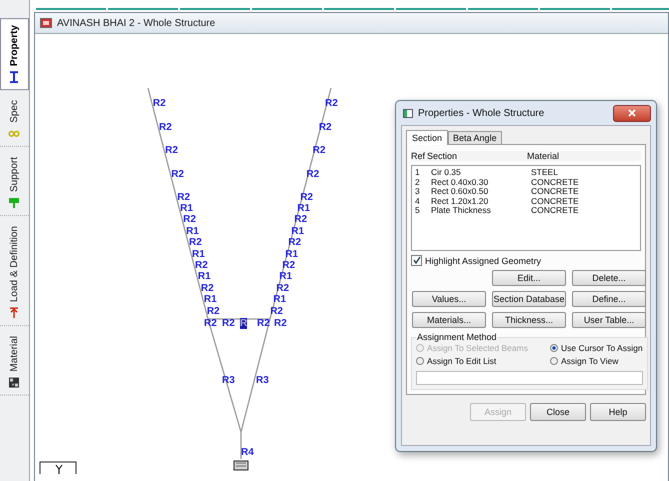 The image size is (669, 481). I want to click on table-cell-text: 5, so click(418, 211).